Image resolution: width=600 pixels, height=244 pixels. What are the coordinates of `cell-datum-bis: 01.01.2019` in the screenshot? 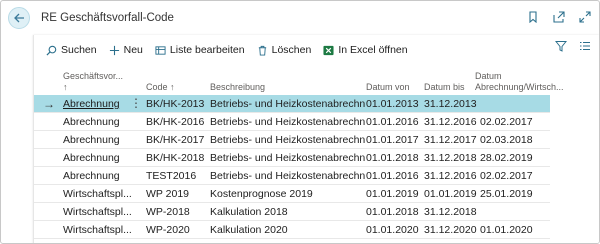 It's located at (450, 194).